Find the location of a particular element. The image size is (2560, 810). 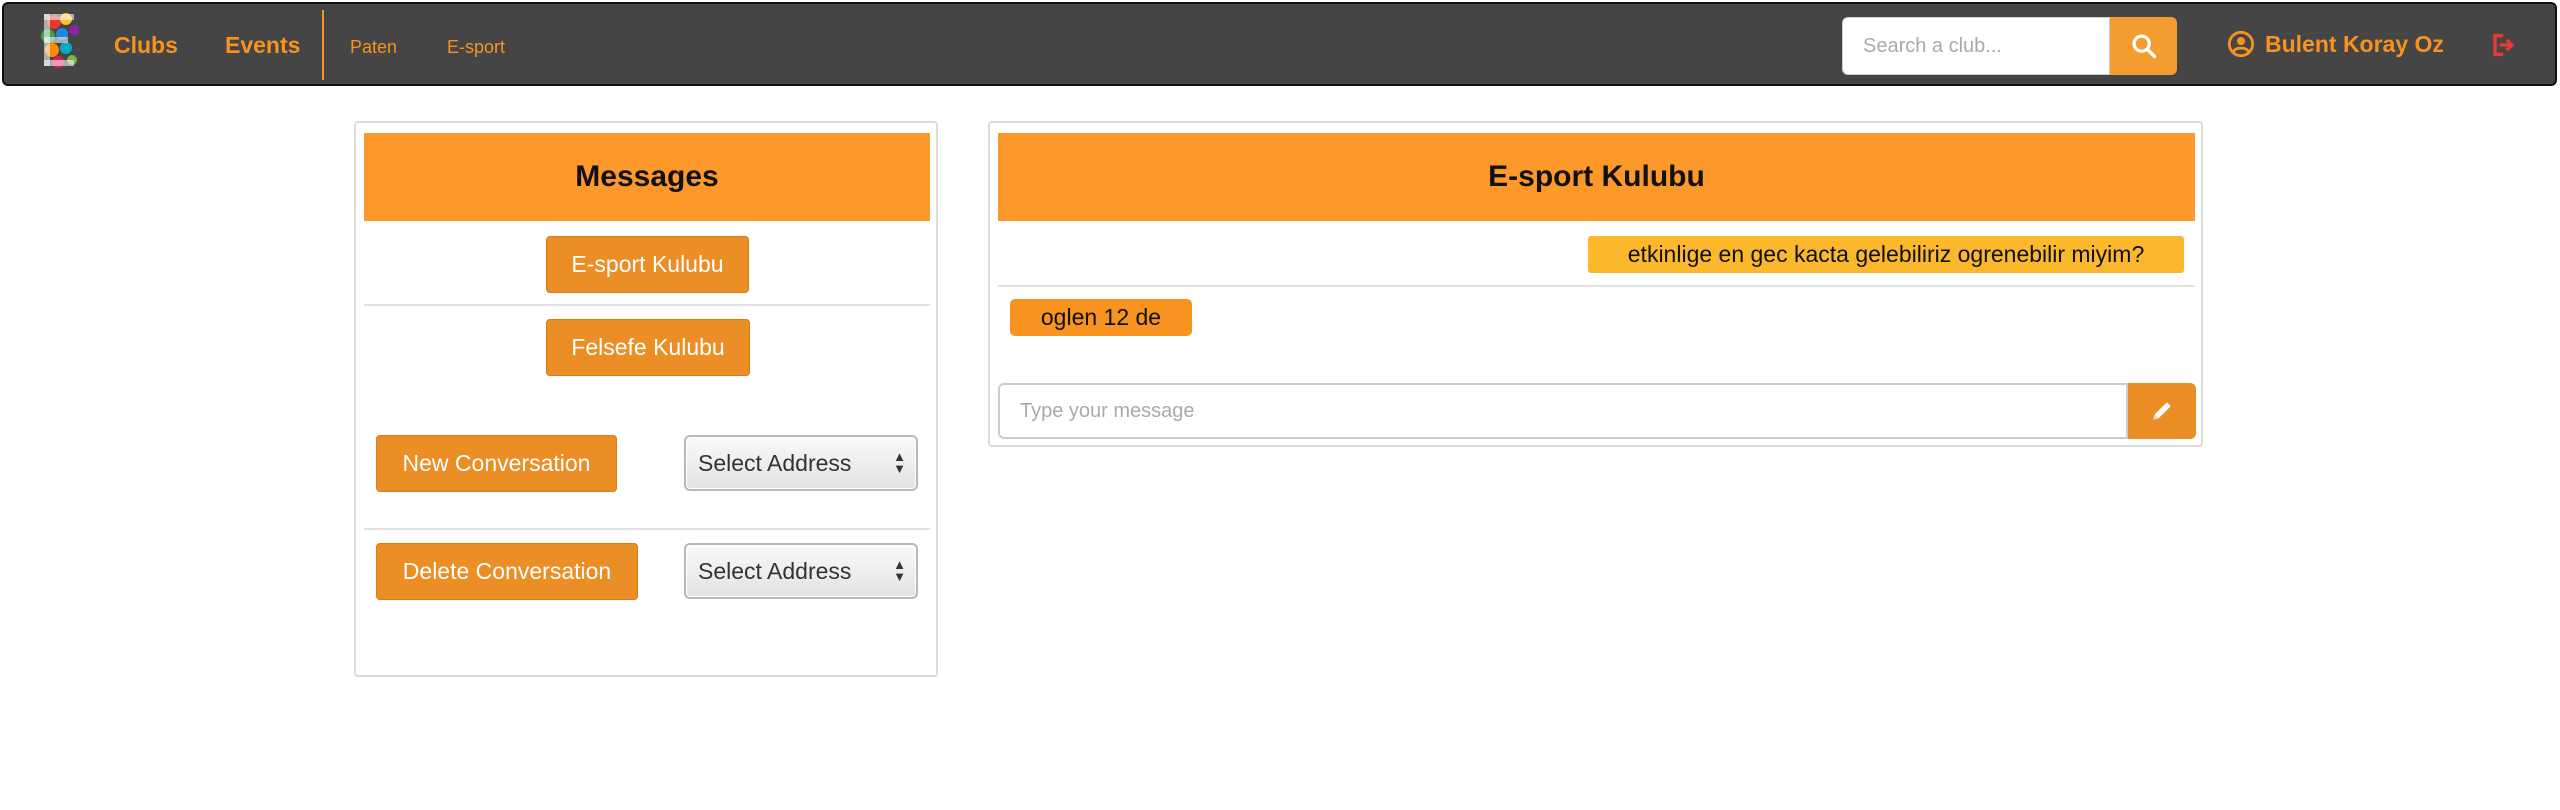

new-conversation-address-select: Select Address ▲ ▼ is located at coordinates (801, 463).